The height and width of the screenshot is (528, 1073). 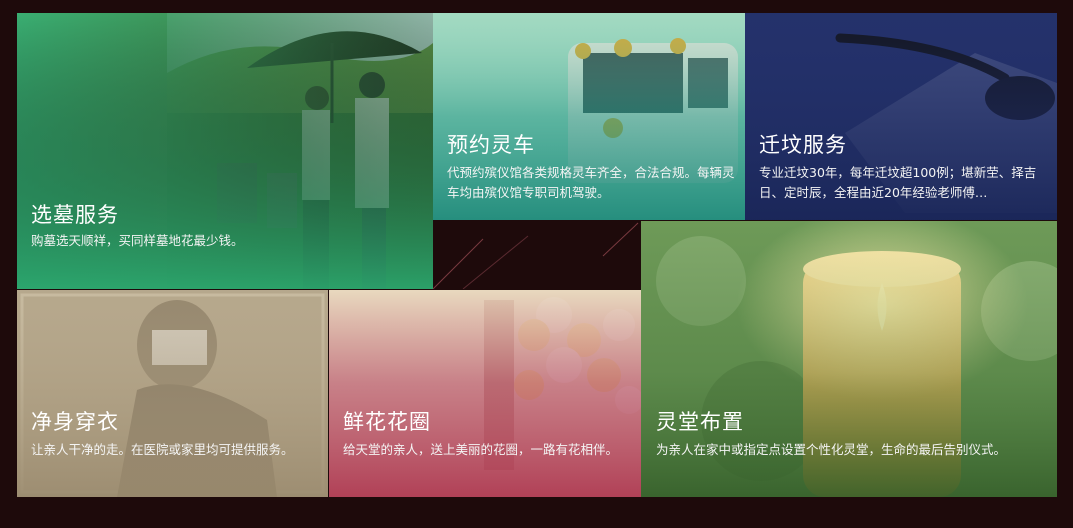 What do you see at coordinates (75, 422) in the screenshot?
I see `tile-title: 净身穿衣` at bounding box center [75, 422].